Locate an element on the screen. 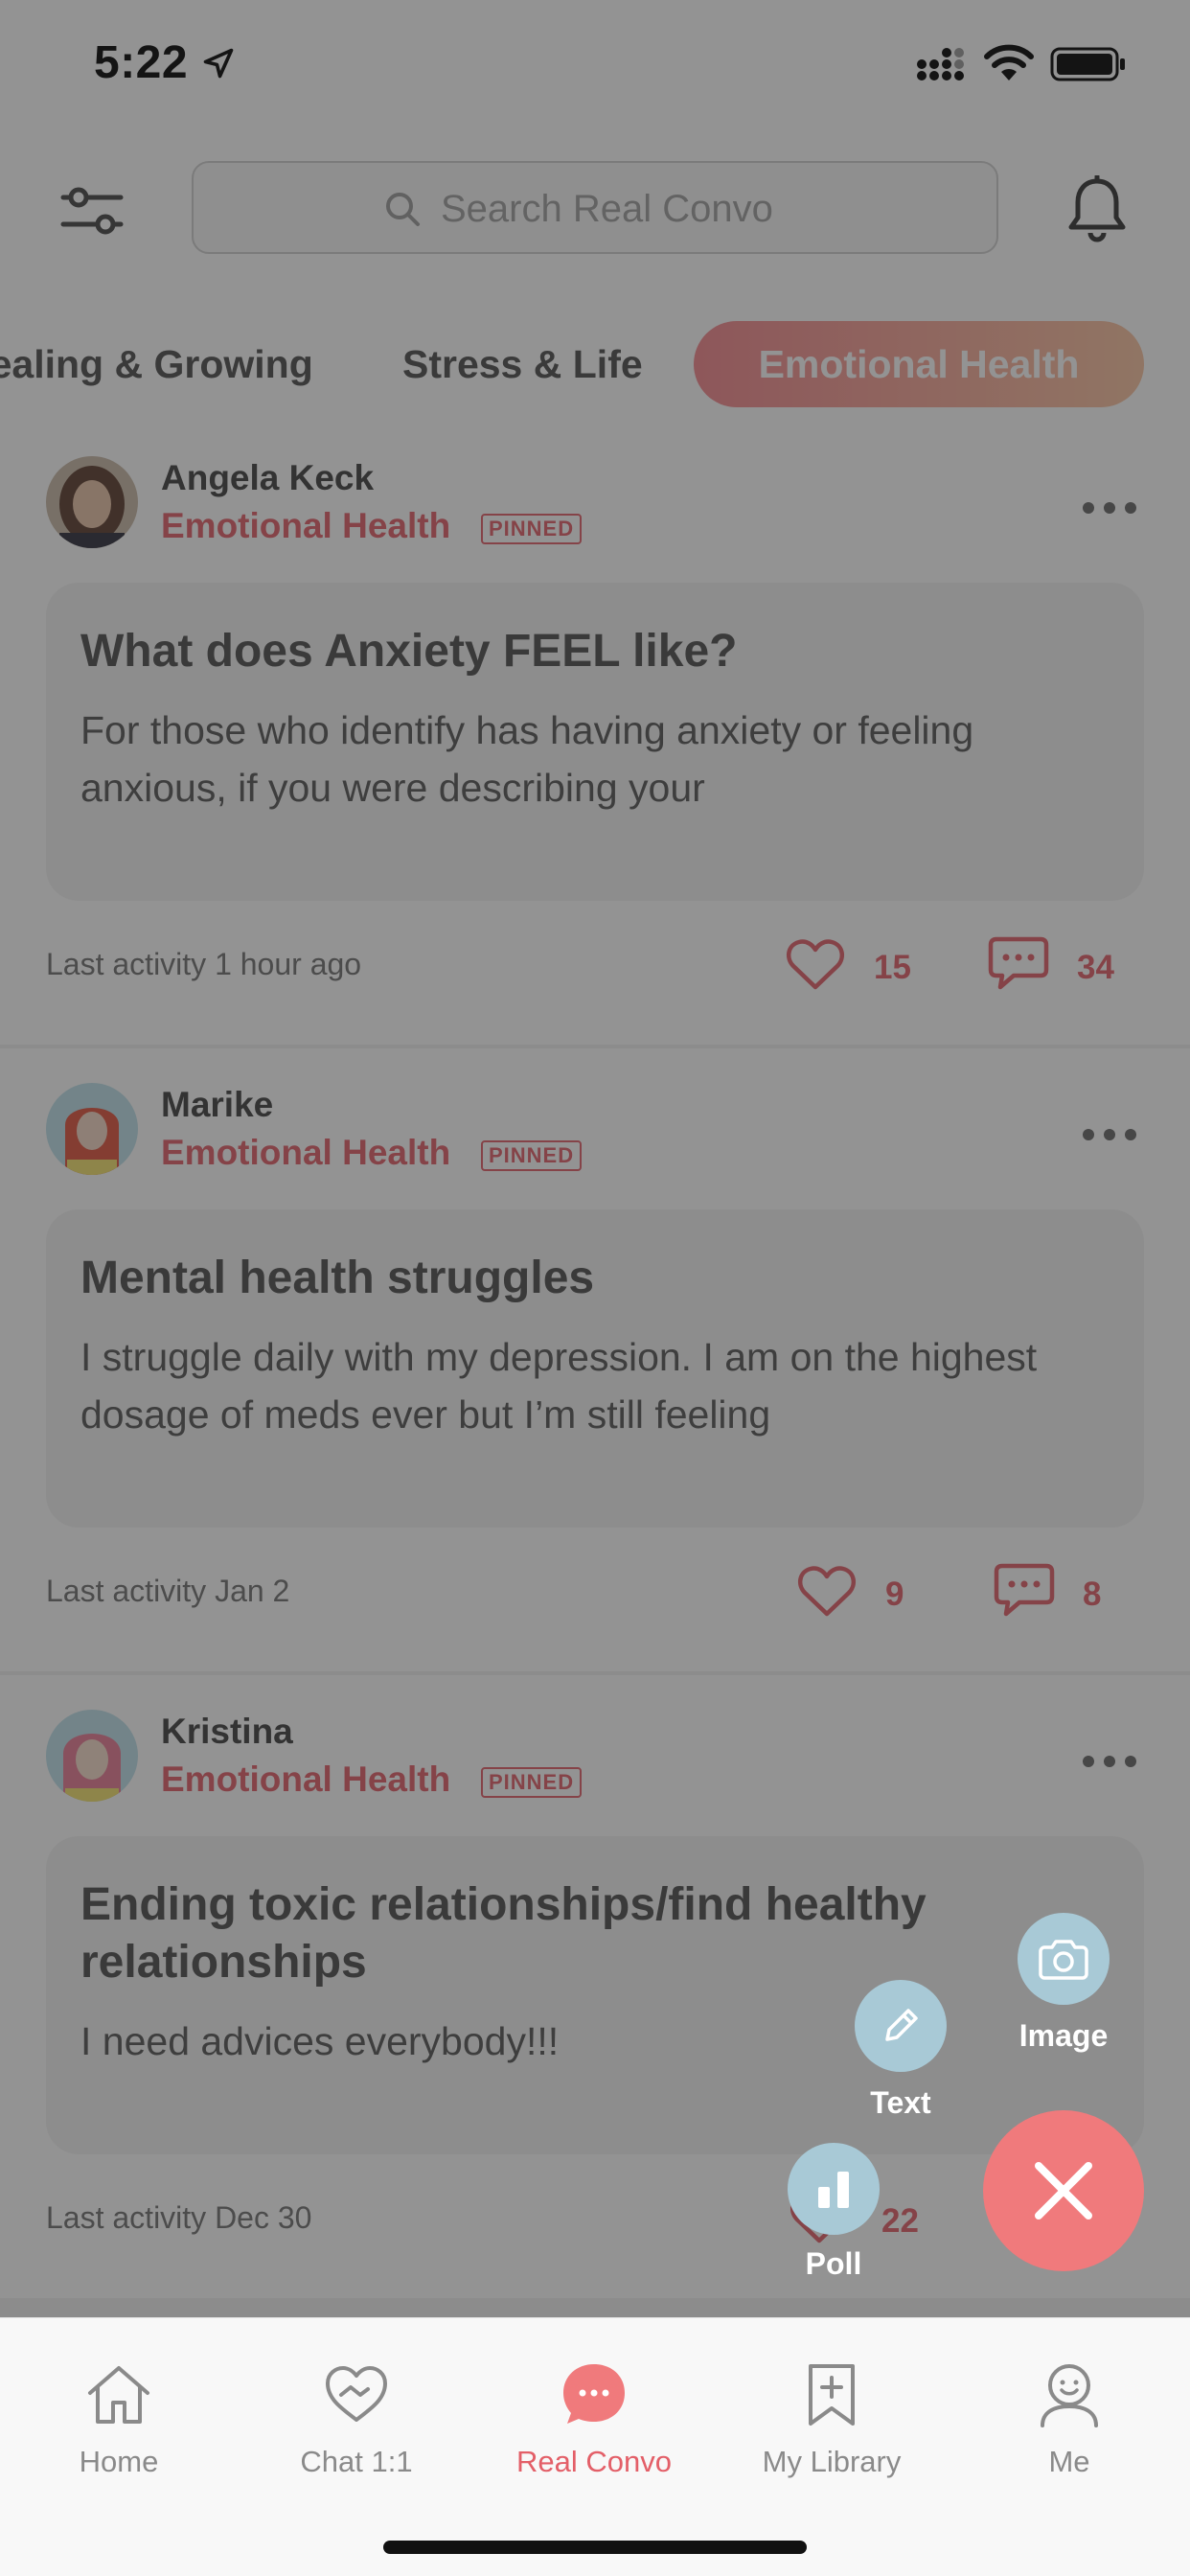  nav-chat-label: Chat 1:1 is located at coordinates (357, 2461).